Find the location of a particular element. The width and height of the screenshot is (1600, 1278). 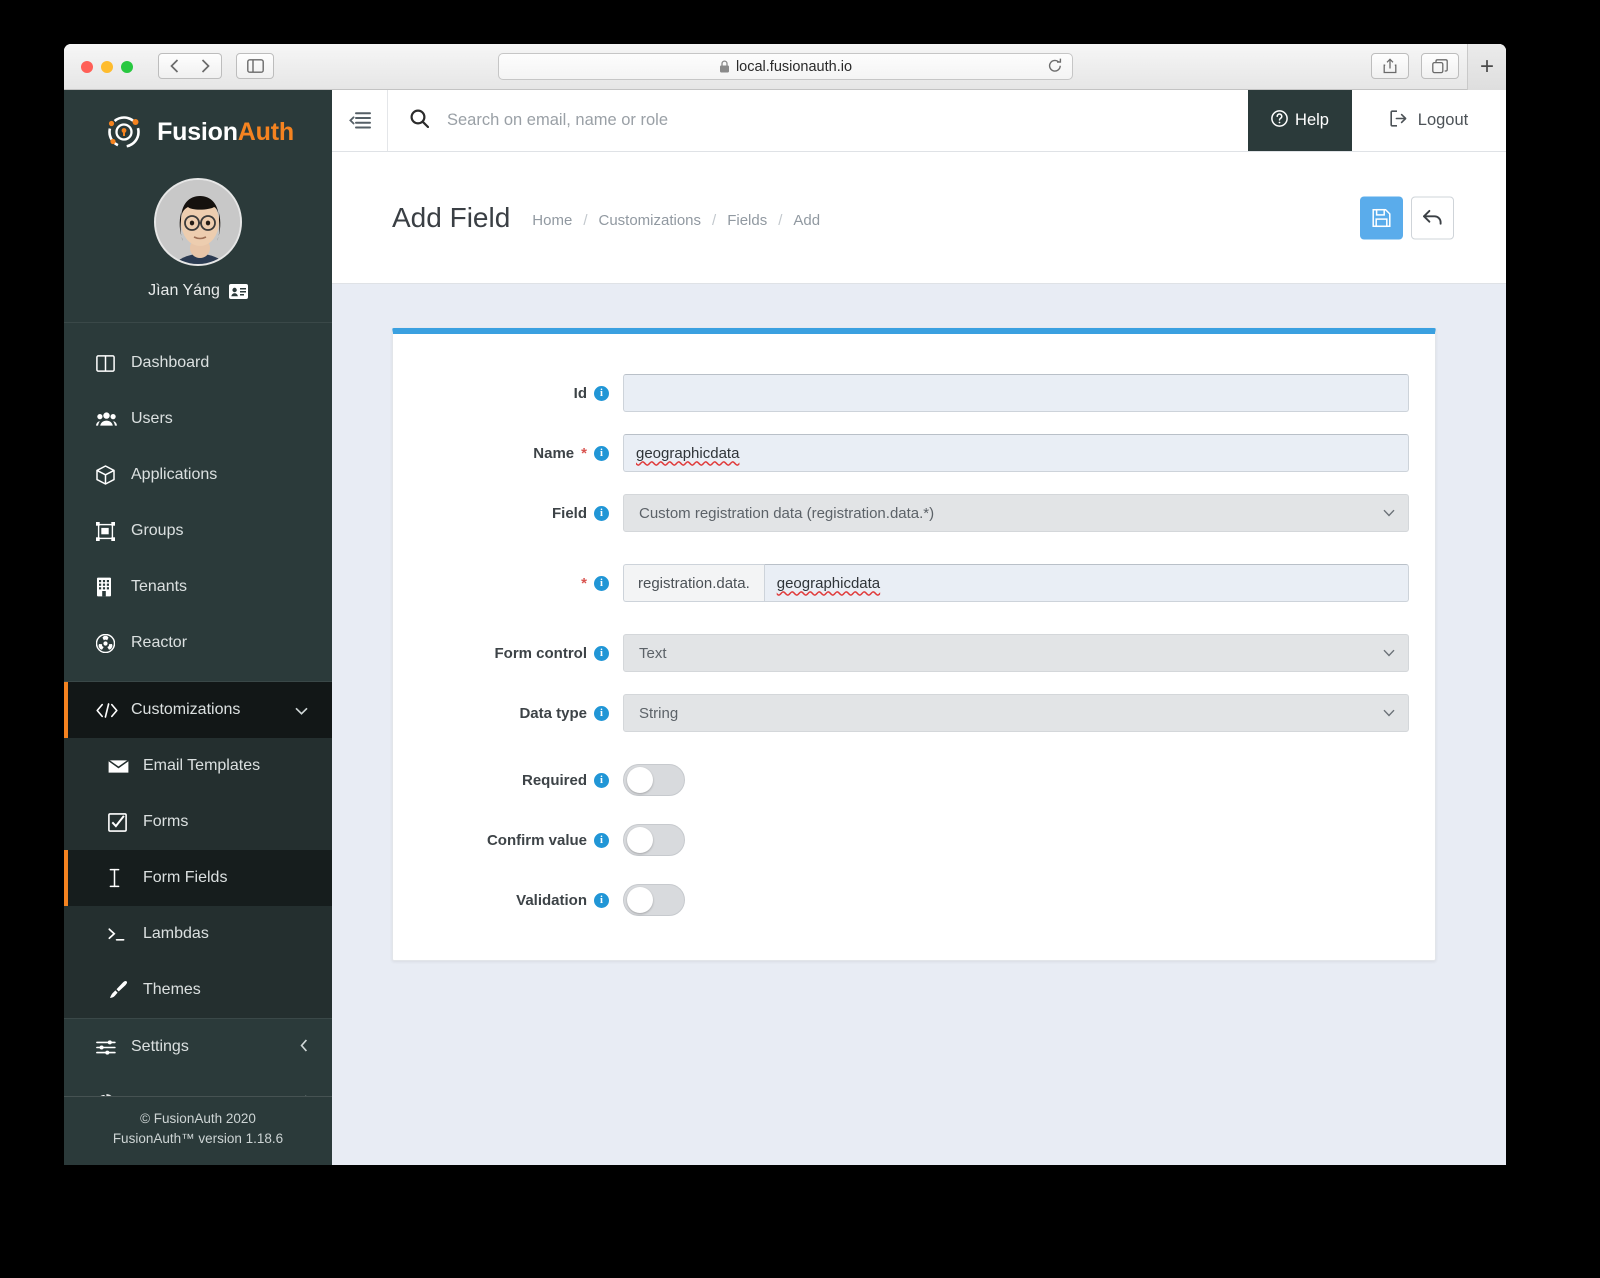

browser-titlebar: local.fusionauth.io + is located at coordinates (785, 67).